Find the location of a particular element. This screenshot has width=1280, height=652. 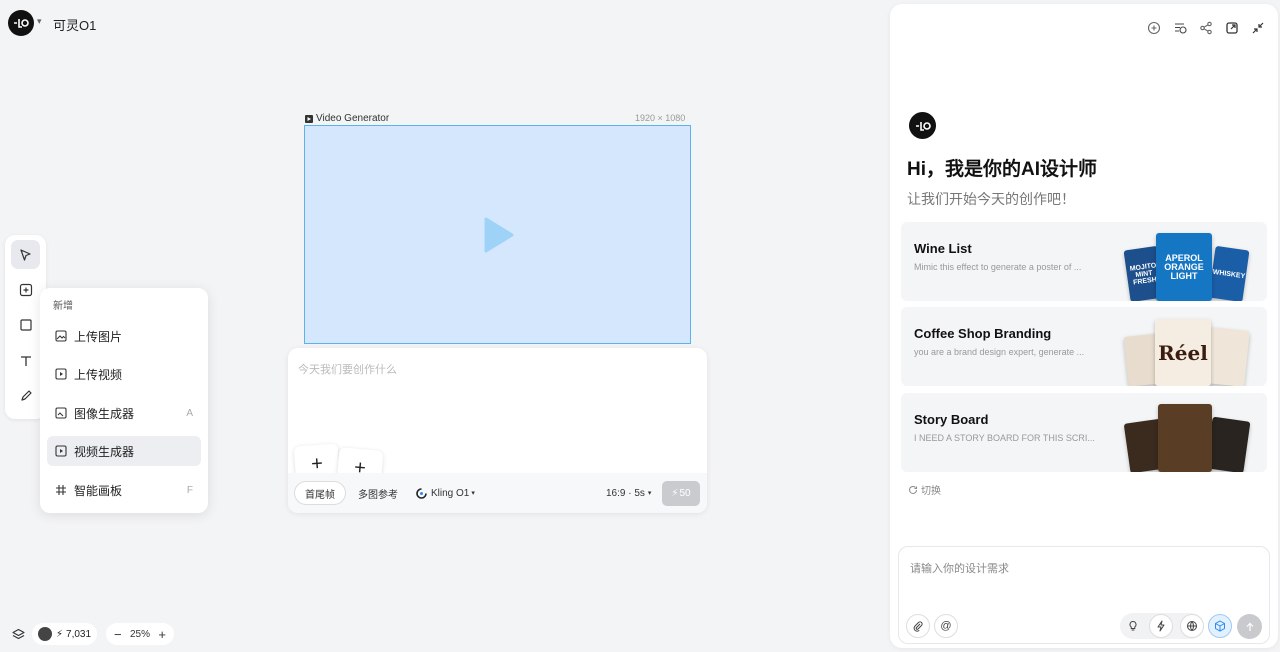

card-thumbnails is located at coordinates (1193, 432).